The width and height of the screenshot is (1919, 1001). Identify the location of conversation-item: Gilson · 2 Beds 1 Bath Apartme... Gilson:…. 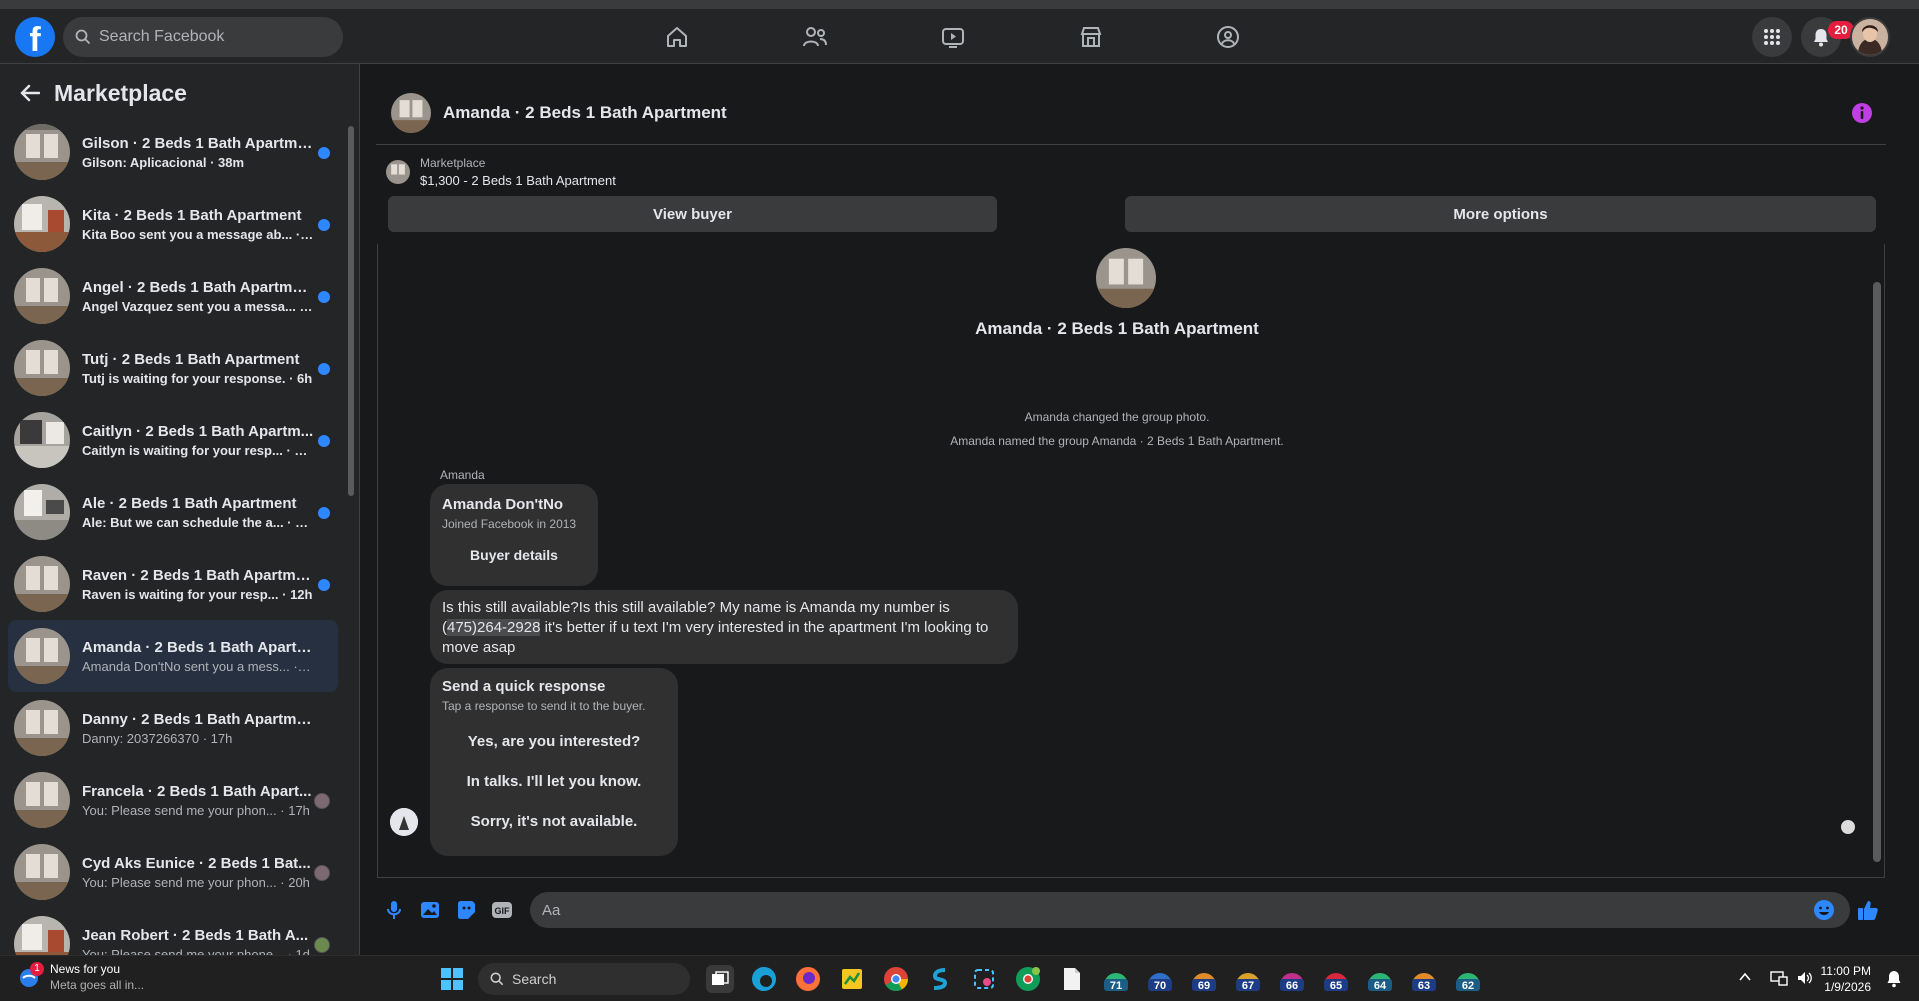
(173, 152).